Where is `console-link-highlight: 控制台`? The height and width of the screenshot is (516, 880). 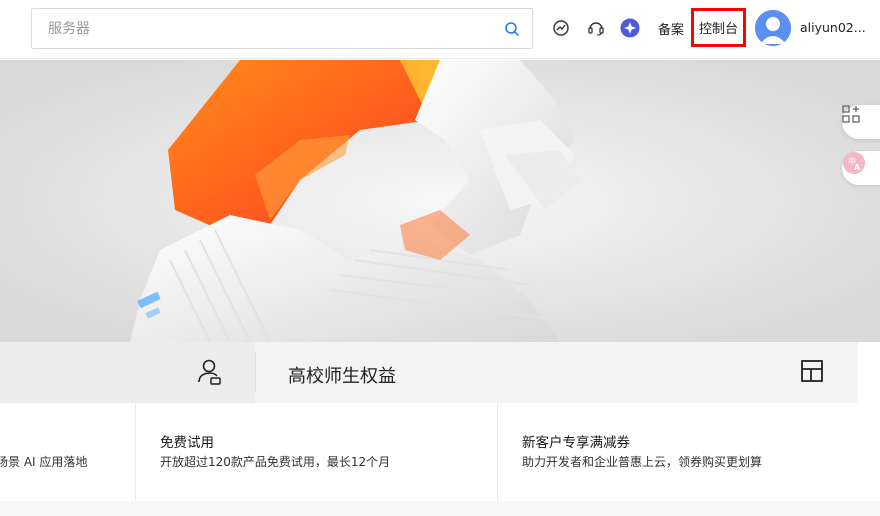
console-link-highlight: 控制台 is located at coordinates (718, 27).